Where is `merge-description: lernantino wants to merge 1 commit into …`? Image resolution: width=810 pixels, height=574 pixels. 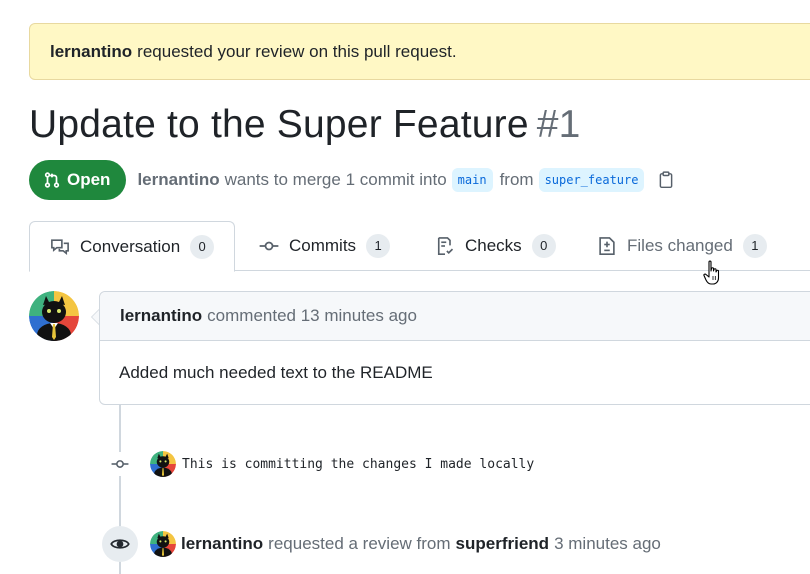 merge-description: lernantino wants to merge 1 commit into … is located at coordinates (406, 180).